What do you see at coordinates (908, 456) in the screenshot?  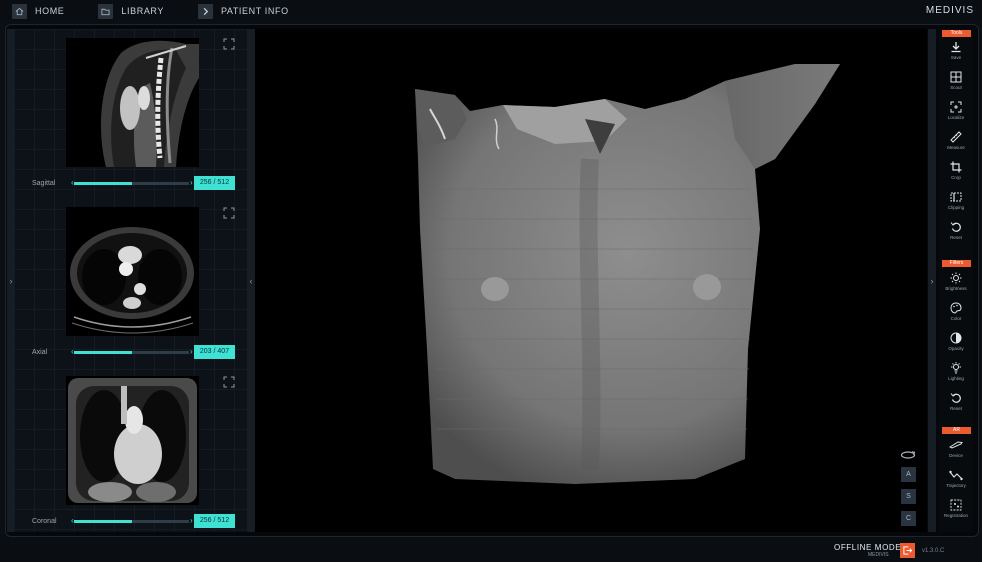 I see `rotate-icon` at bounding box center [908, 456].